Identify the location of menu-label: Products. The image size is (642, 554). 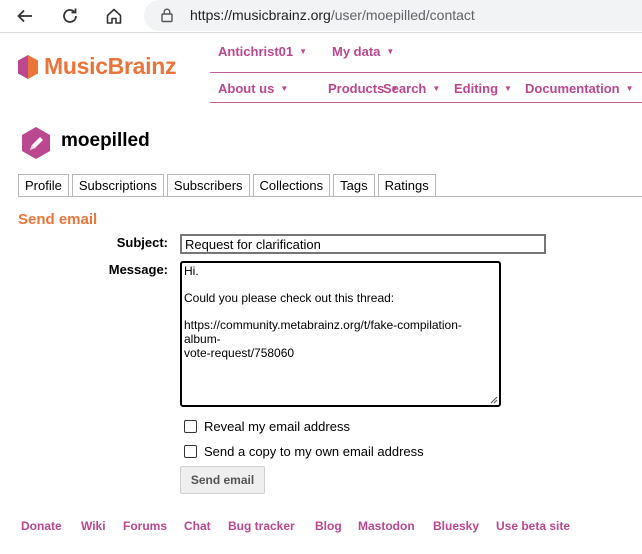
(356, 88).